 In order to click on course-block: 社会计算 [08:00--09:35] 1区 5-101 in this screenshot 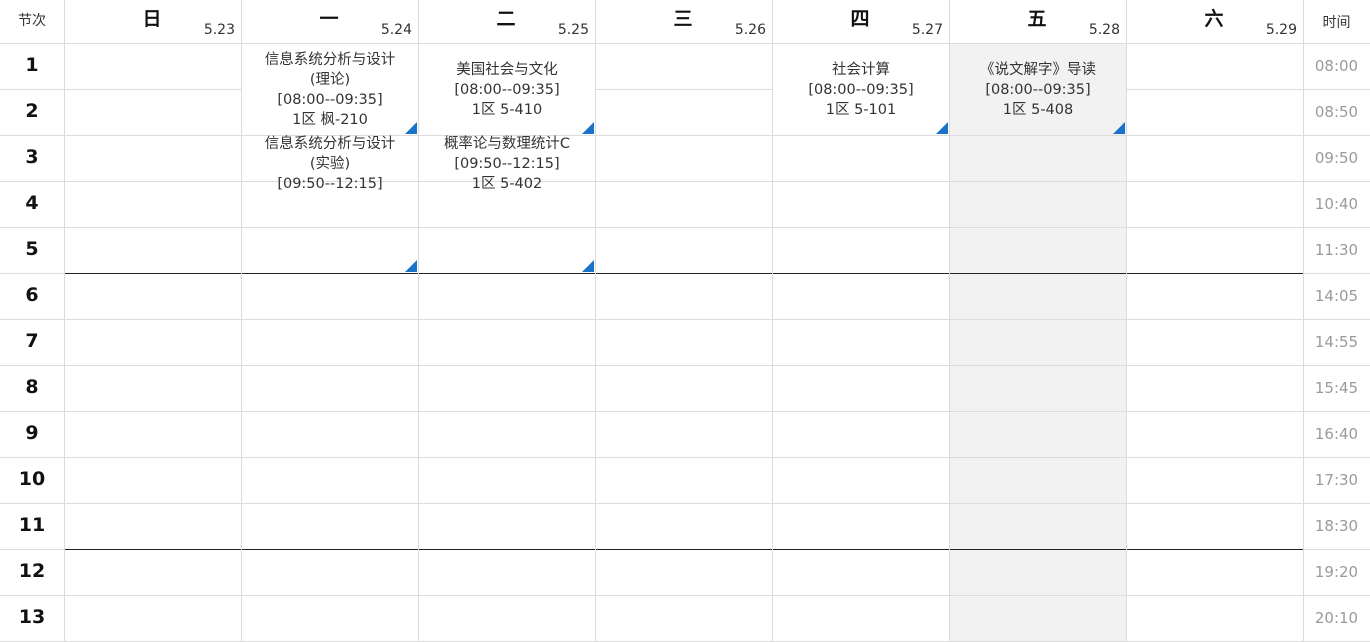, I will do `click(861, 89)`.